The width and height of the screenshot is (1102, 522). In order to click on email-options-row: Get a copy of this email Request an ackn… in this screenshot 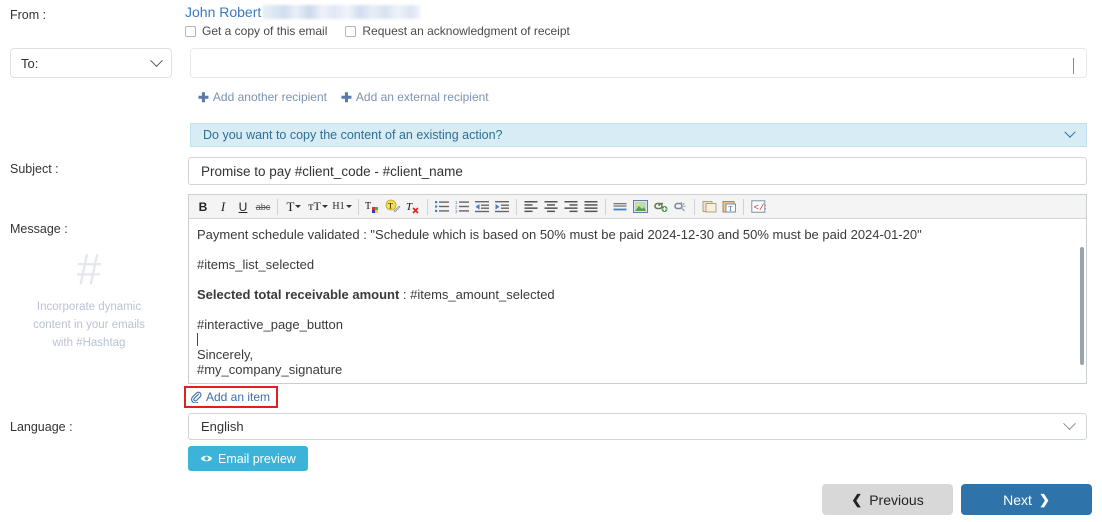, I will do `click(386, 31)`.